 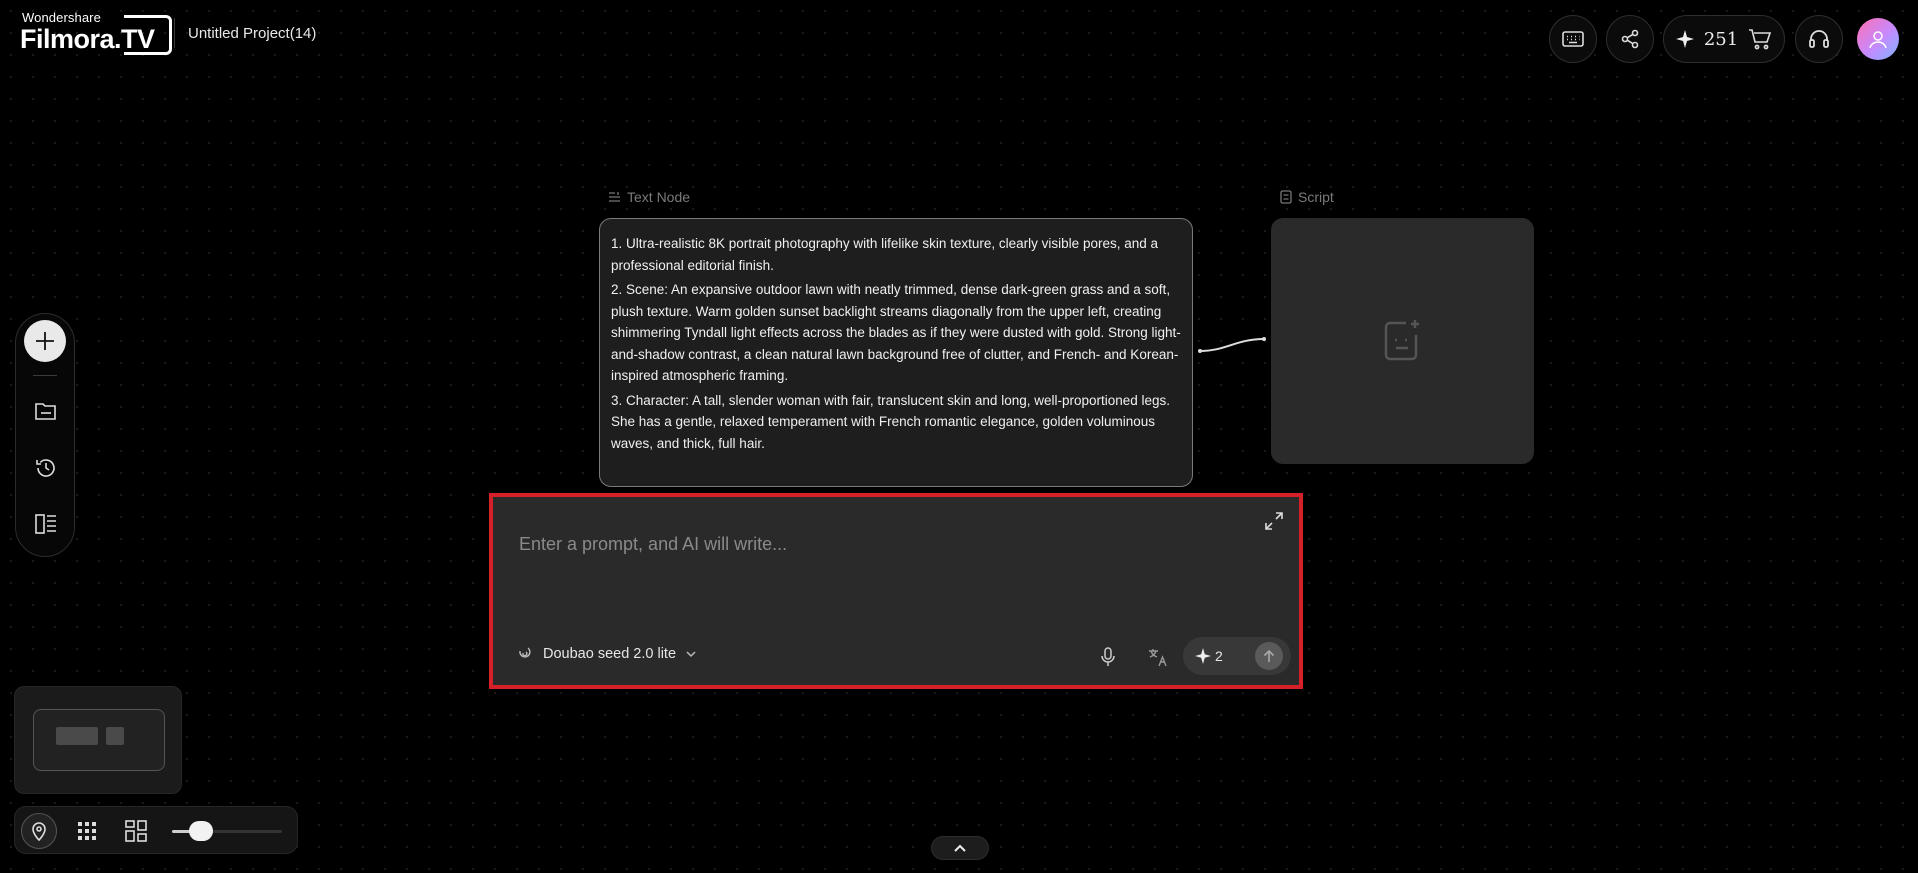 What do you see at coordinates (1286, 197) in the screenshot?
I see `script-icon` at bounding box center [1286, 197].